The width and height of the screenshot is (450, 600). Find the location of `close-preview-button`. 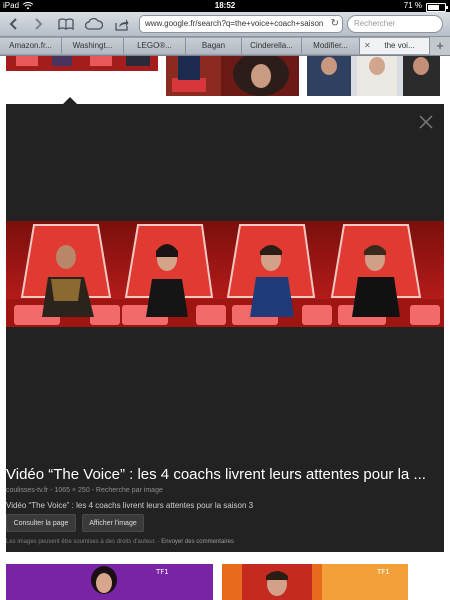

close-preview-button is located at coordinates (426, 122).